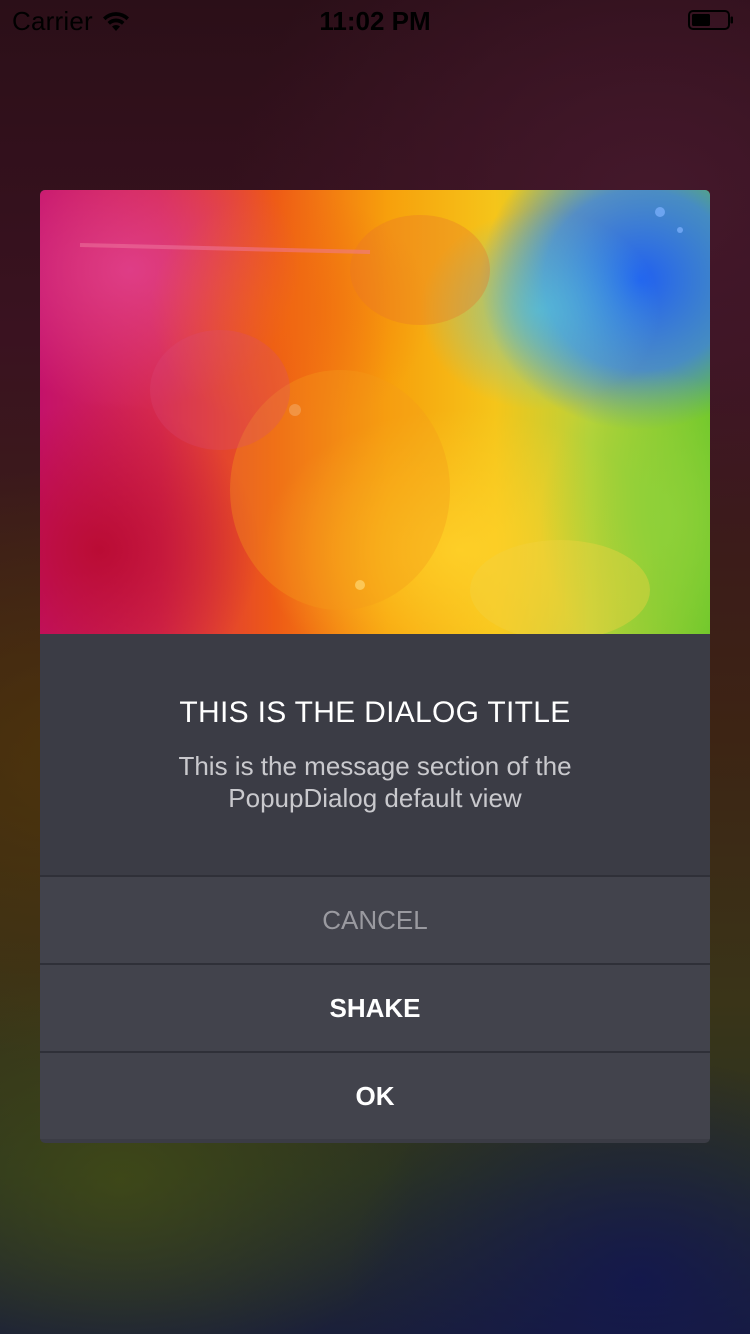 The height and width of the screenshot is (1334, 750). I want to click on status-time: 11:02 PM, so click(375, 21).